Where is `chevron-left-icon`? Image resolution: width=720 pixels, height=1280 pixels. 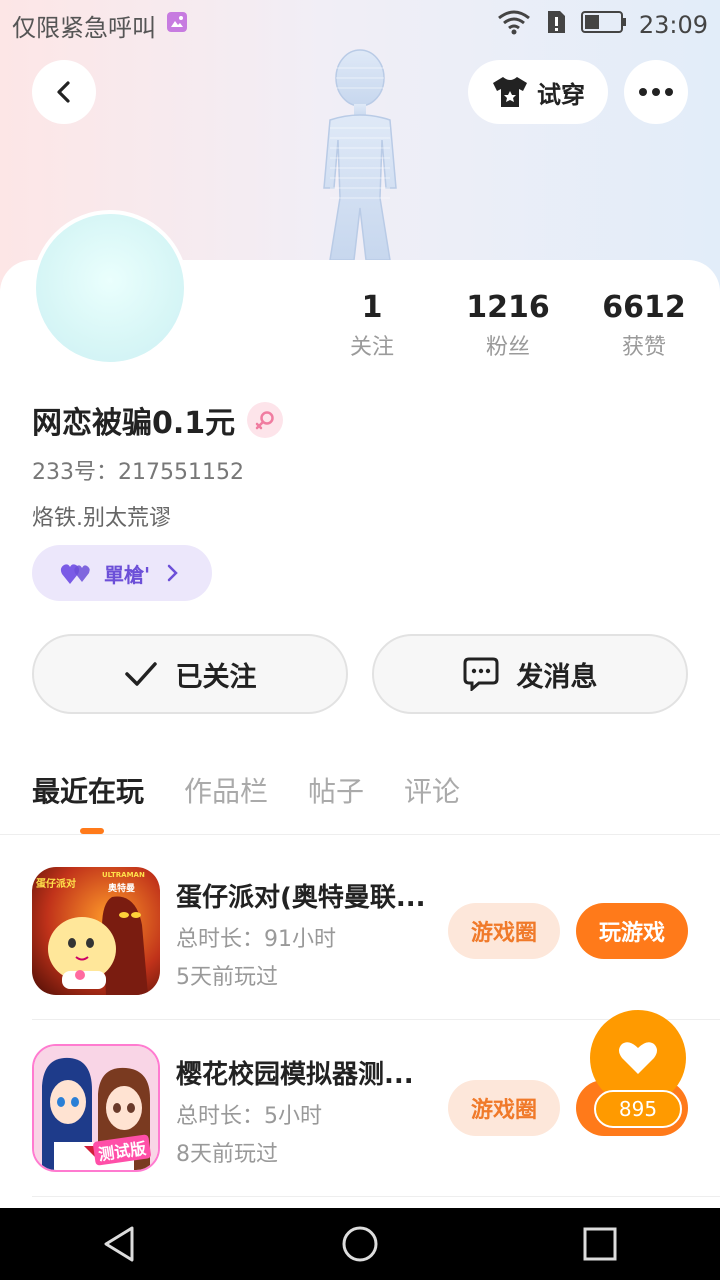
chevron-left-icon is located at coordinates (63, 92).